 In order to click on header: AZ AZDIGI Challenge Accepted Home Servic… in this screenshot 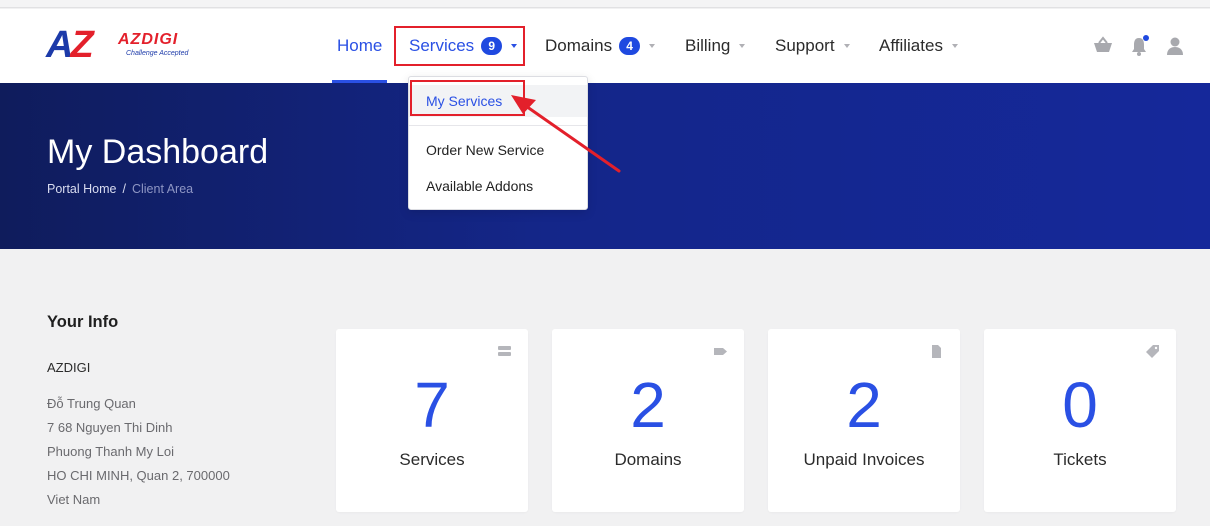, I will do `click(605, 46)`.